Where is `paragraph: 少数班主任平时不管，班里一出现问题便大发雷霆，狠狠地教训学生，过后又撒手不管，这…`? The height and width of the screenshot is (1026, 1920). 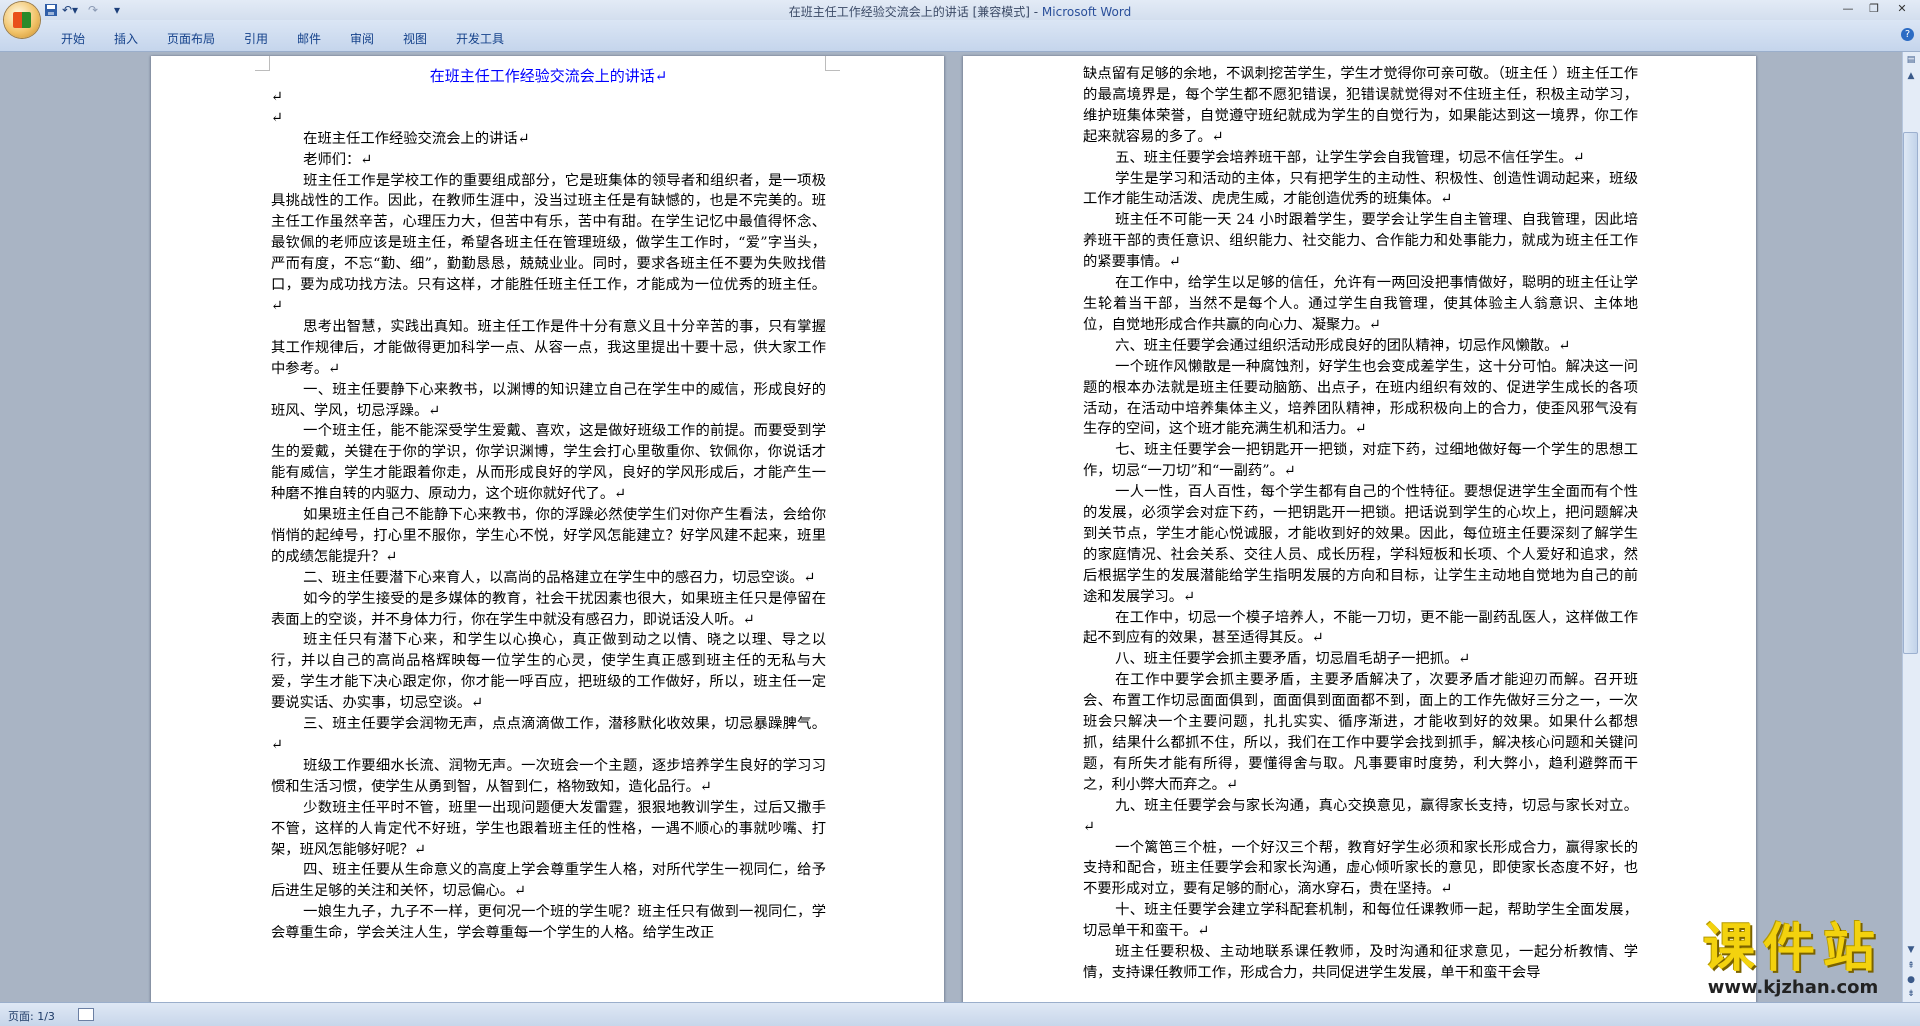
paragraph: 少数班主任平时不管，班里一出现问题便大发雷霆，狠狠地教训学生，过后又撒手不管，这… is located at coordinates (548, 828).